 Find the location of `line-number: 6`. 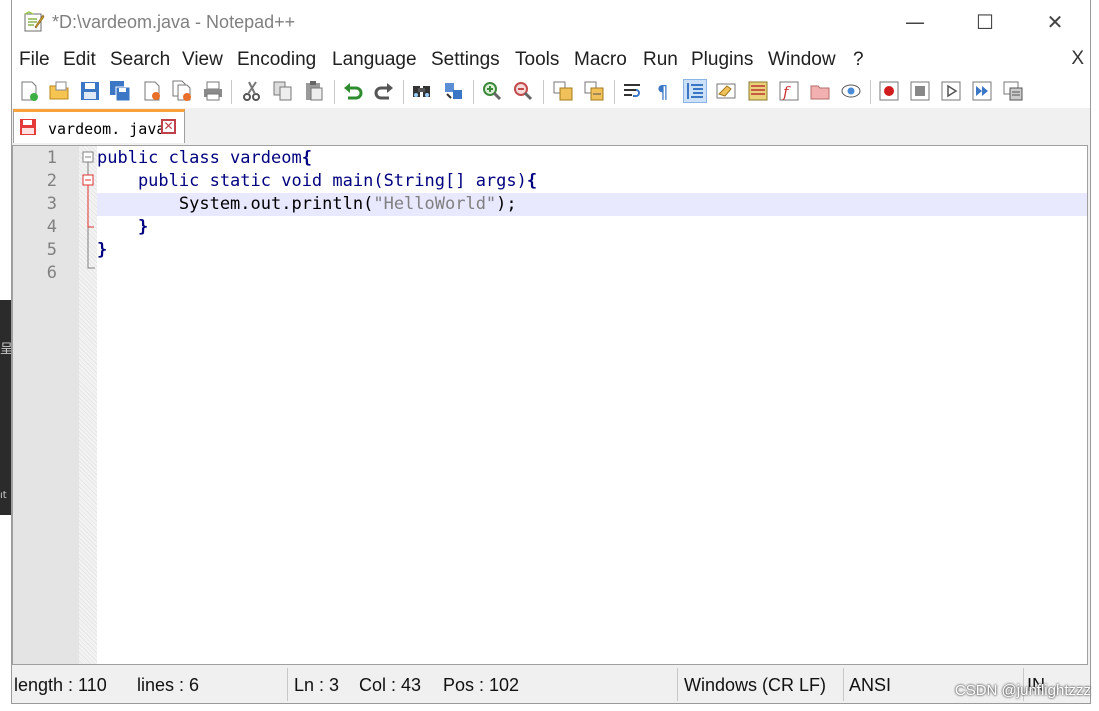

line-number: 6 is located at coordinates (51, 273).